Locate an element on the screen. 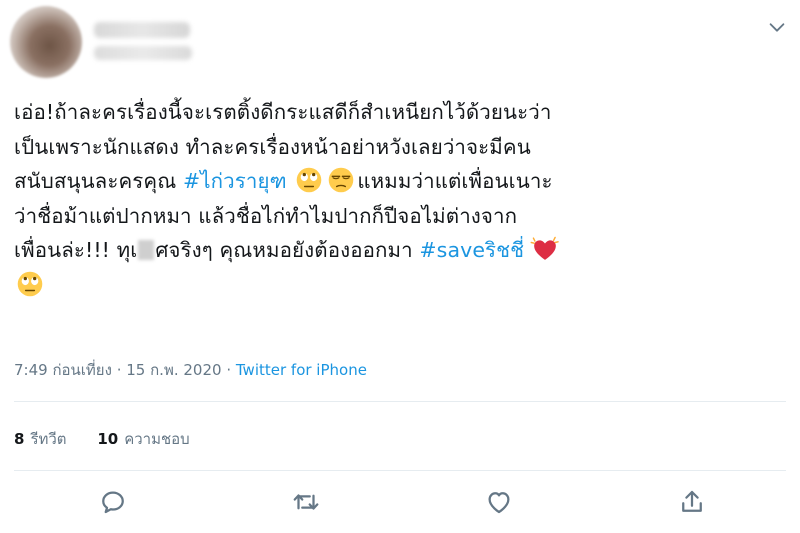  tweet-time: 7:49 ก่อนเที่ยง is located at coordinates (63, 370).